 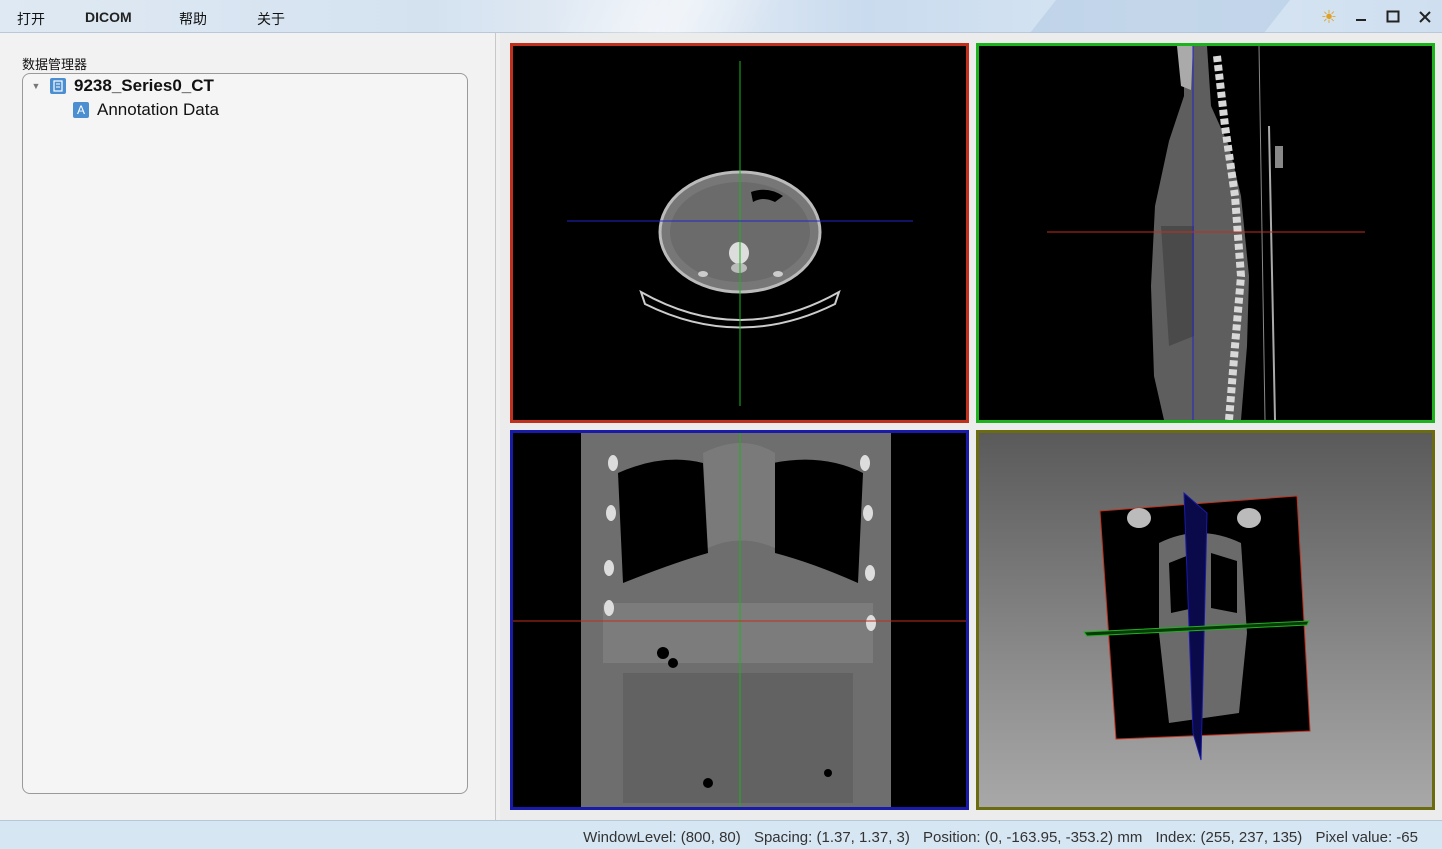 What do you see at coordinates (1033, 837) in the screenshot?
I see `status-position: Position: (0, -163.95, -353.2) mm` at bounding box center [1033, 837].